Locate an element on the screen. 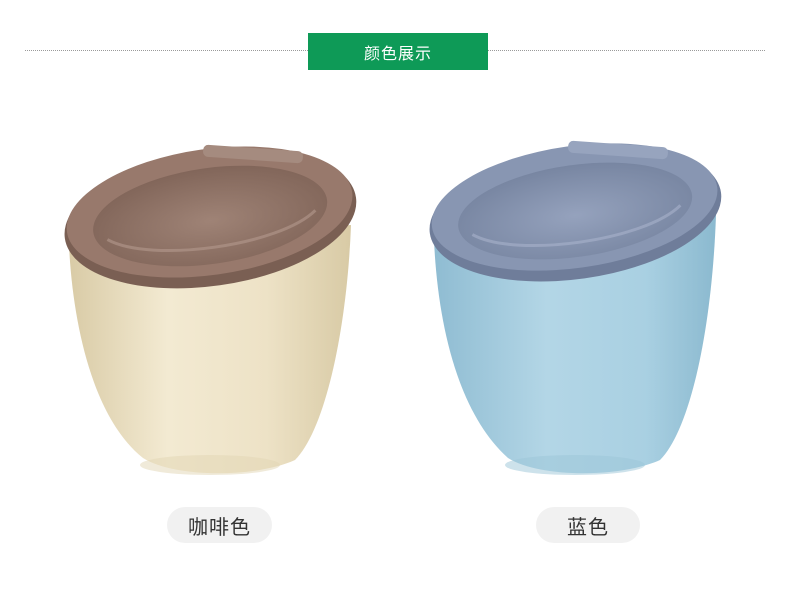 Image resolution: width=790 pixels, height=594 pixels. caption-coffee-label: 咖啡色 is located at coordinates (219, 526).